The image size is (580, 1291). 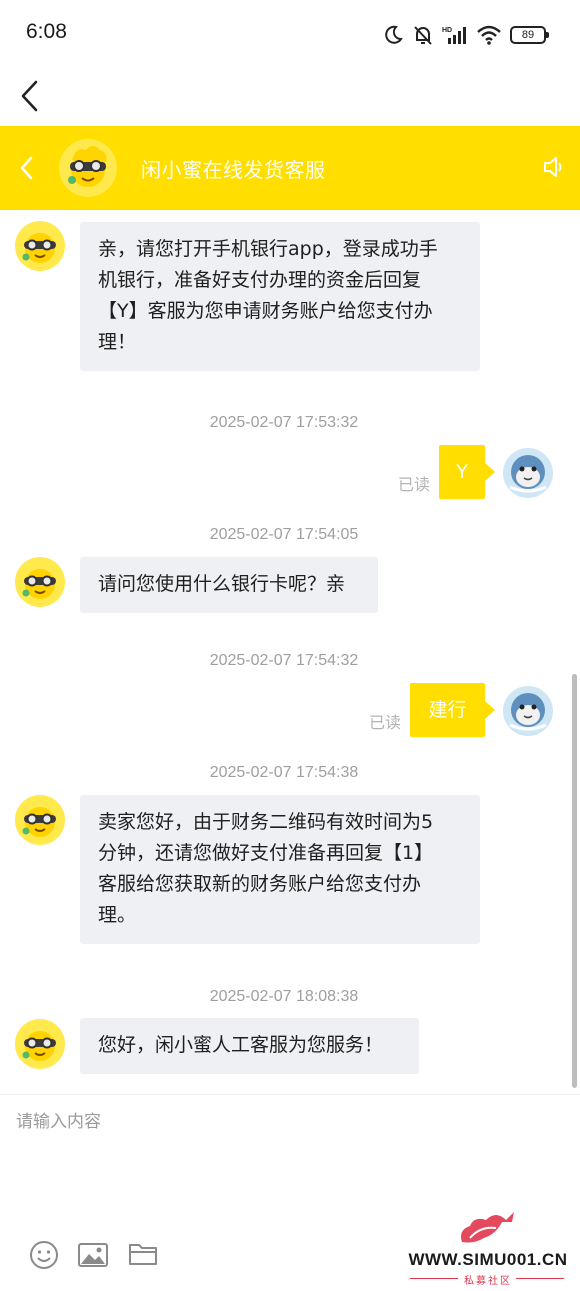 What do you see at coordinates (290, 35) in the screenshot?
I see `status-bar: 6:08 HD 89` at bounding box center [290, 35].